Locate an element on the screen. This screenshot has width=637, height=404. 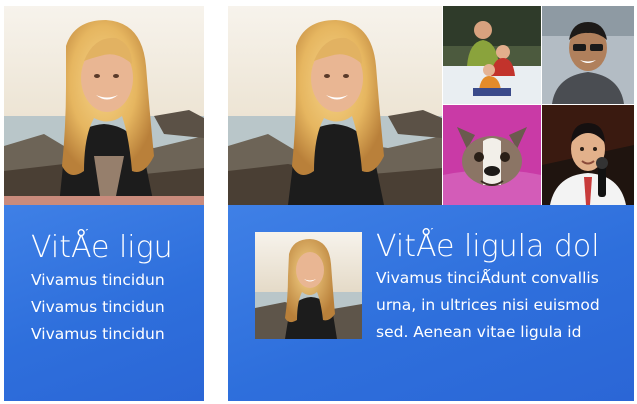
man-microphone-photo is located at coordinates (588, 155).